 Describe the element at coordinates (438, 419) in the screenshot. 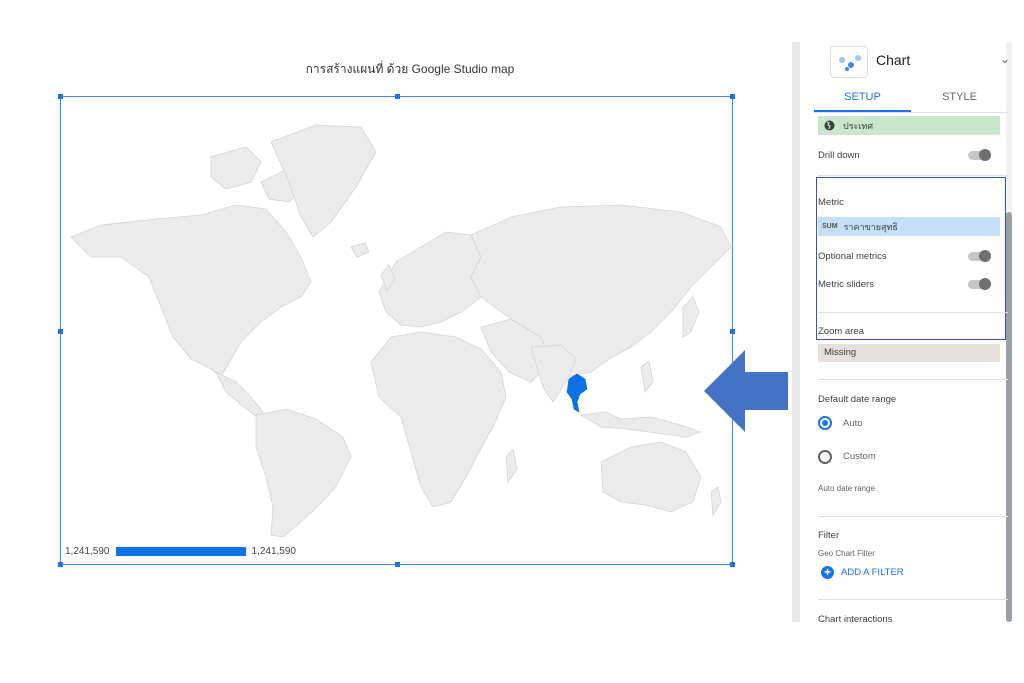

I see `africa-land` at that location.